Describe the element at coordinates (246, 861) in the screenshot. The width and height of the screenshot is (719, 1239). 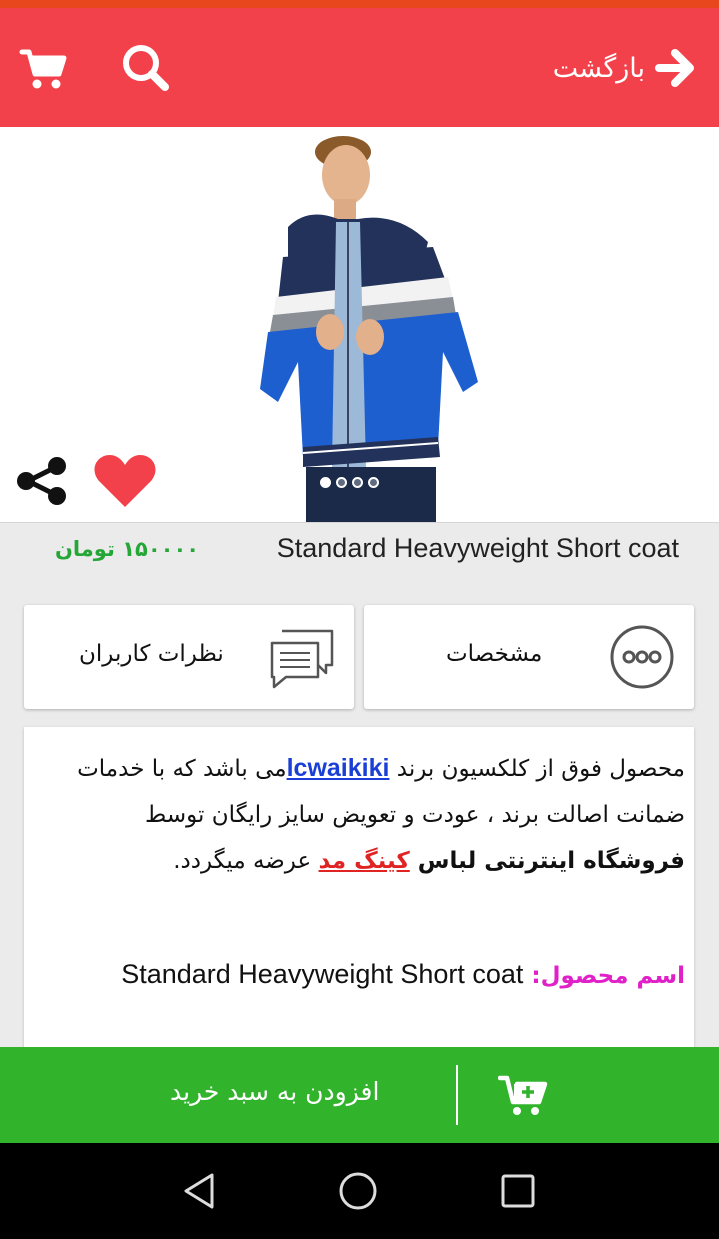
I see `description-part-3: عرضه میگردد.` at that location.